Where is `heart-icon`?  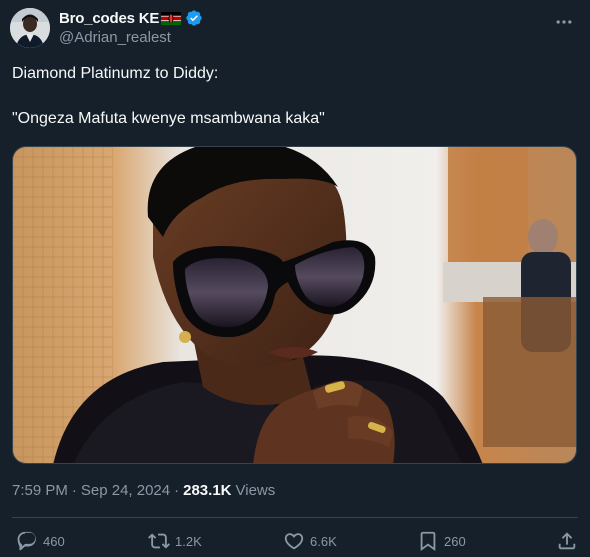 heart-icon is located at coordinates (294, 541).